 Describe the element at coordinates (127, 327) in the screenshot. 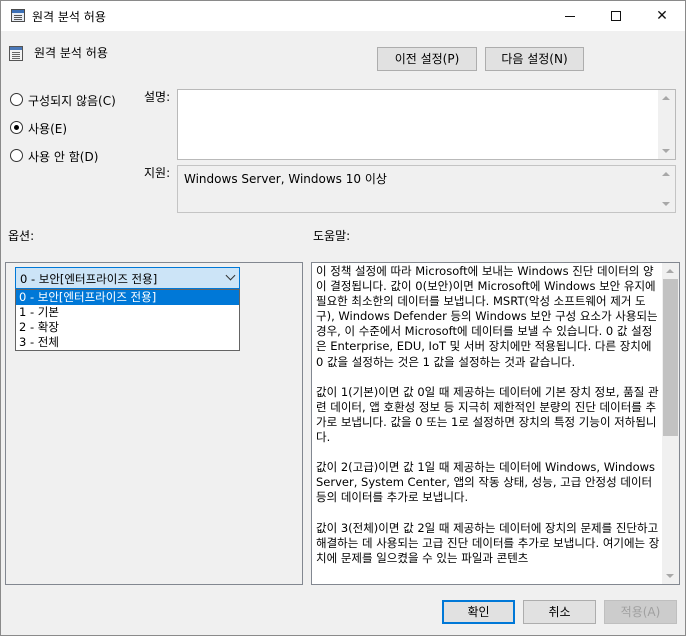

I see `dropdown-item-2: 2 - 확장` at that location.